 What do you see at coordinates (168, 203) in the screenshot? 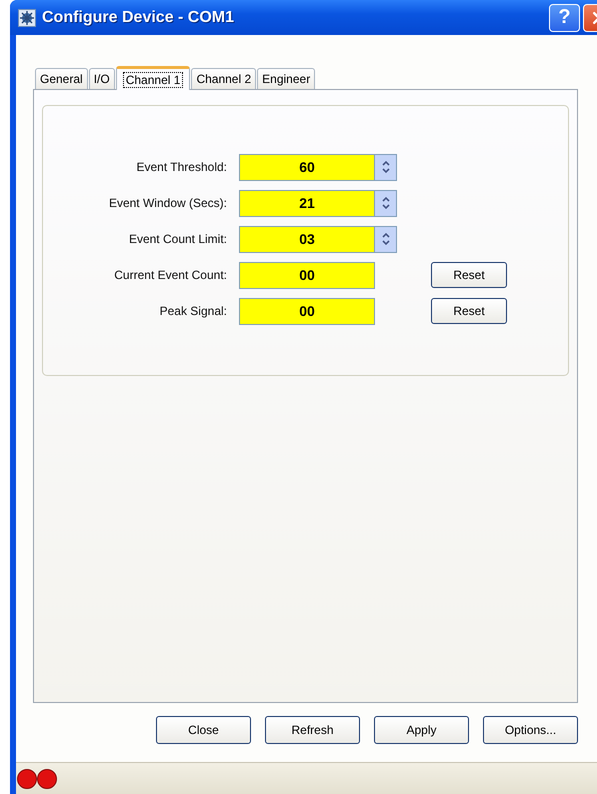
I see `field-label: Event Window (Secs):` at bounding box center [168, 203].